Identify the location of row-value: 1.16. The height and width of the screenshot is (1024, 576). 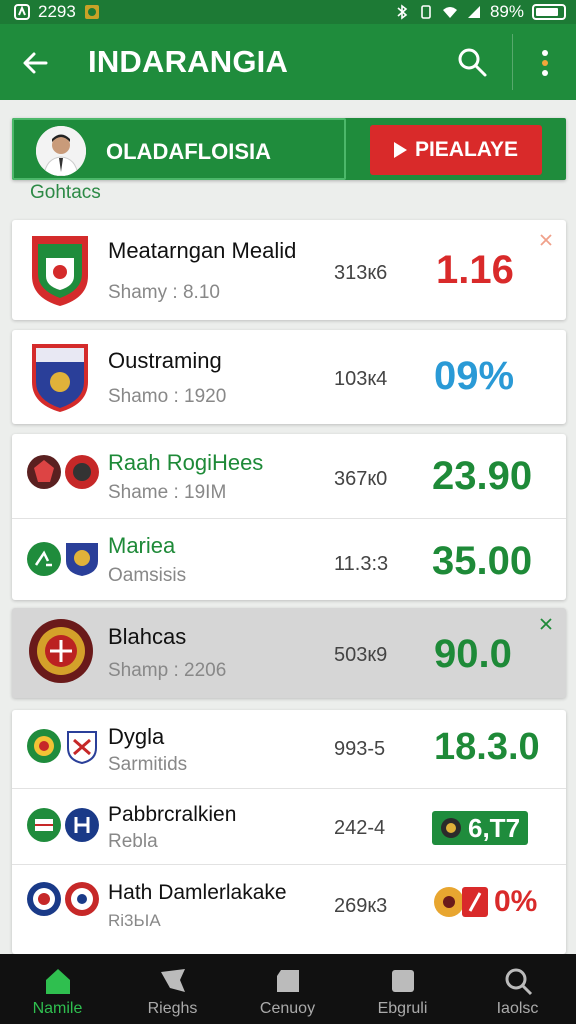
(475, 270).